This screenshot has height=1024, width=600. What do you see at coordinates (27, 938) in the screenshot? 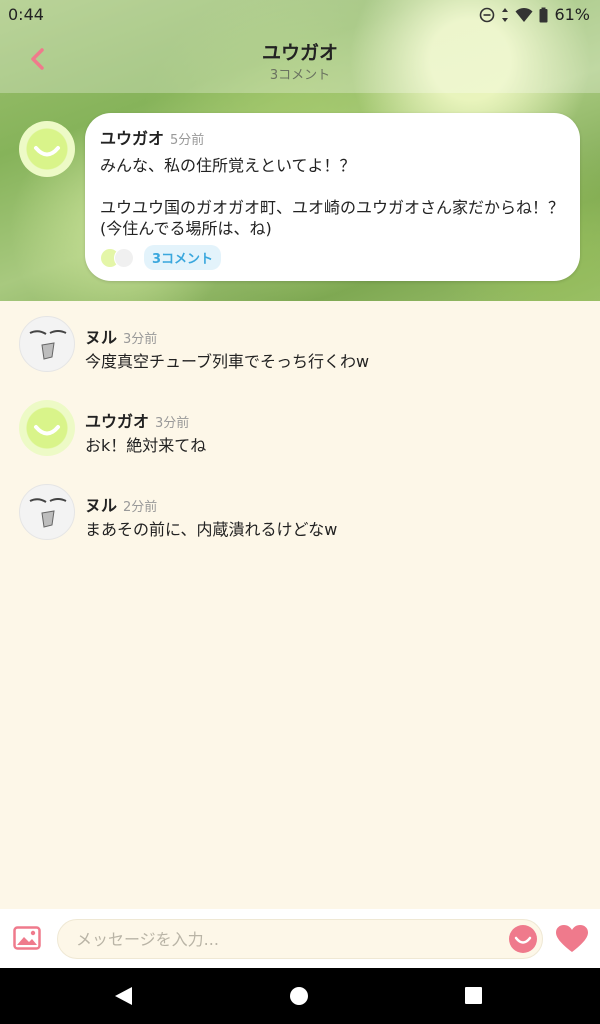
I see `image-icon` at bounding box center [27, 938].